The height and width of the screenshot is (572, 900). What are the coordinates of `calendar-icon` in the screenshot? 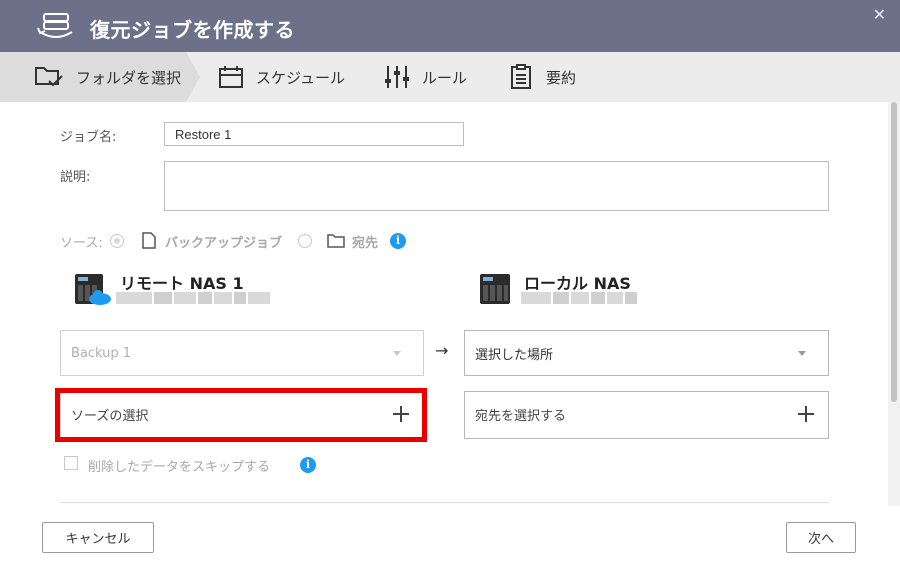 It's located at (231, 77).